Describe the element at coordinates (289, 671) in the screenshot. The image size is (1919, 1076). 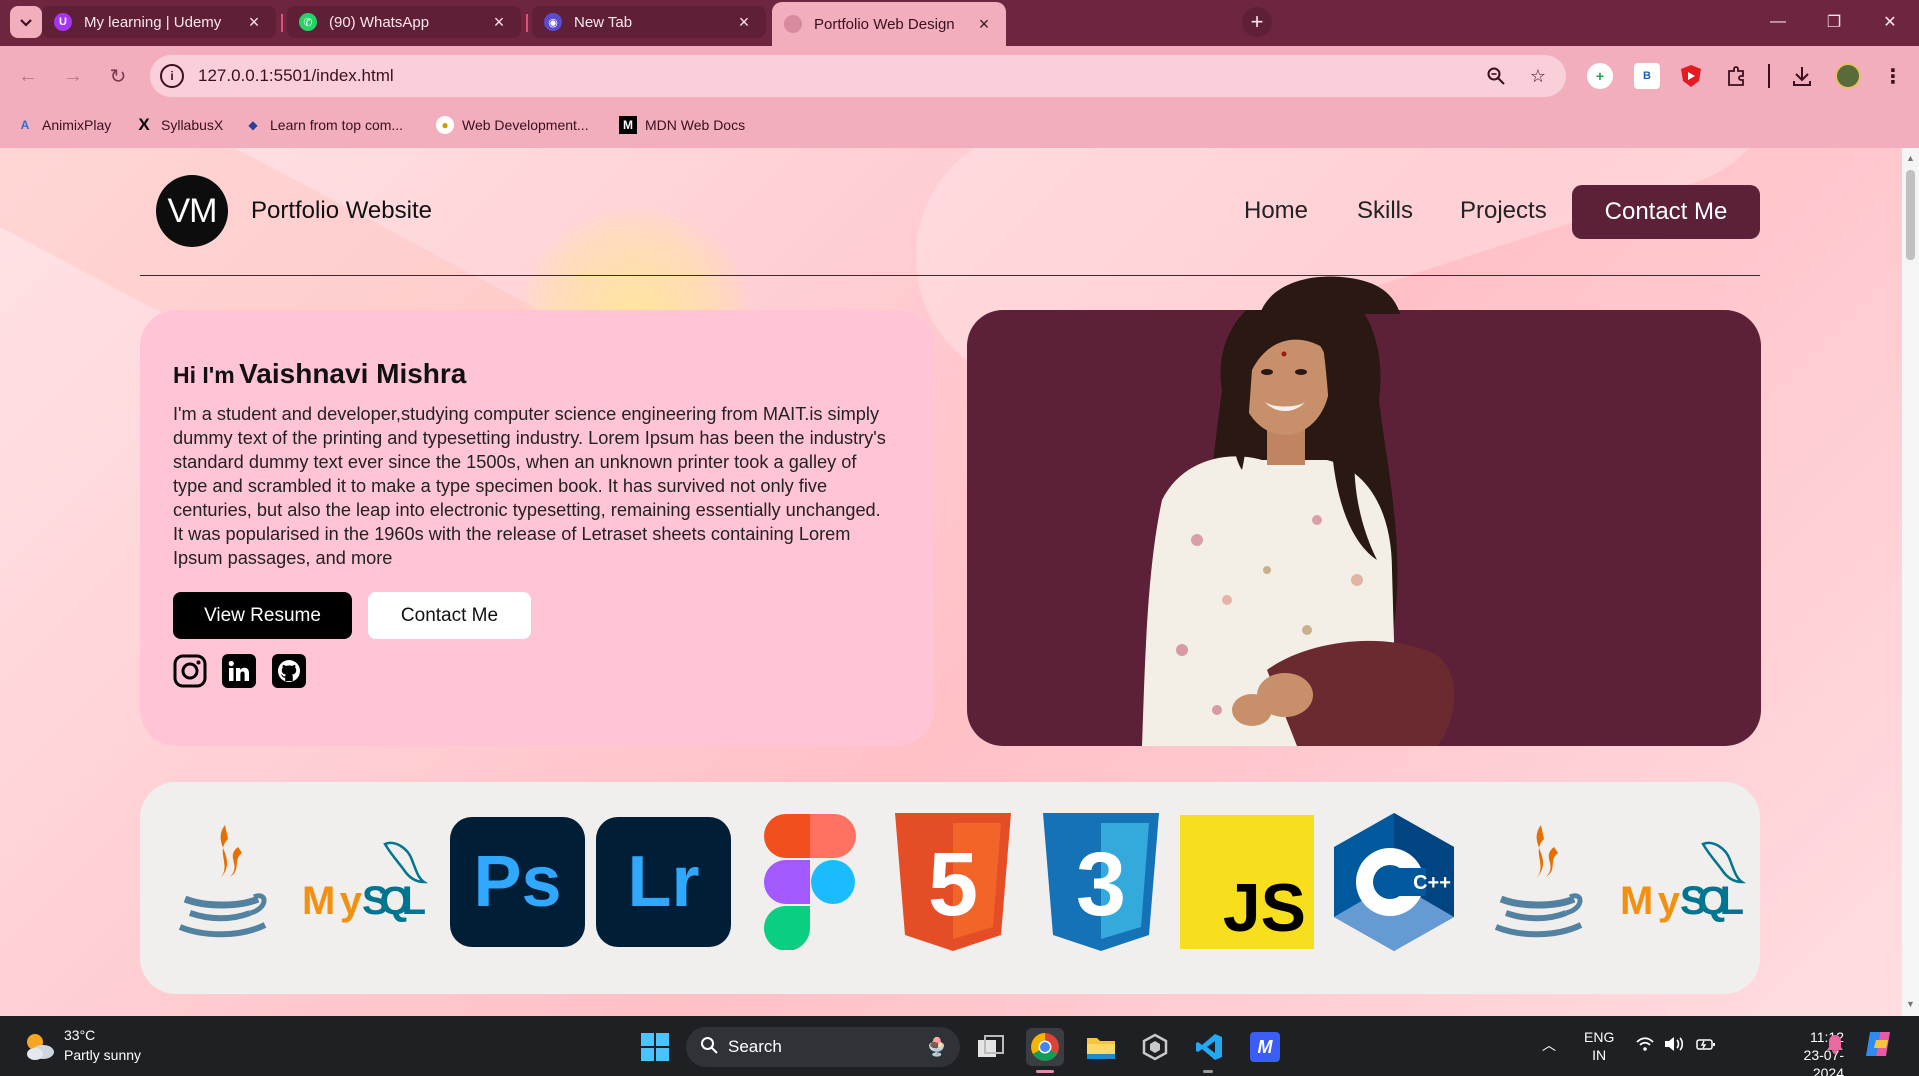
I see `github-icon` at that location.